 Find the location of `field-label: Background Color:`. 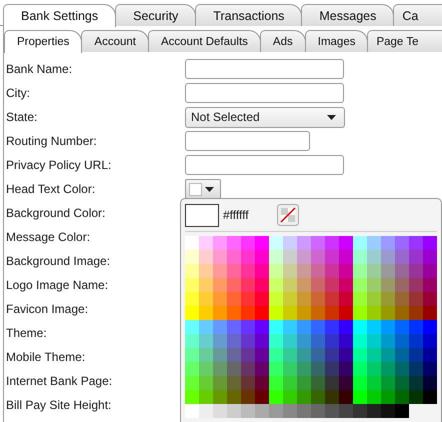

field-label: Background Color: is located at coordinates (56, 213).